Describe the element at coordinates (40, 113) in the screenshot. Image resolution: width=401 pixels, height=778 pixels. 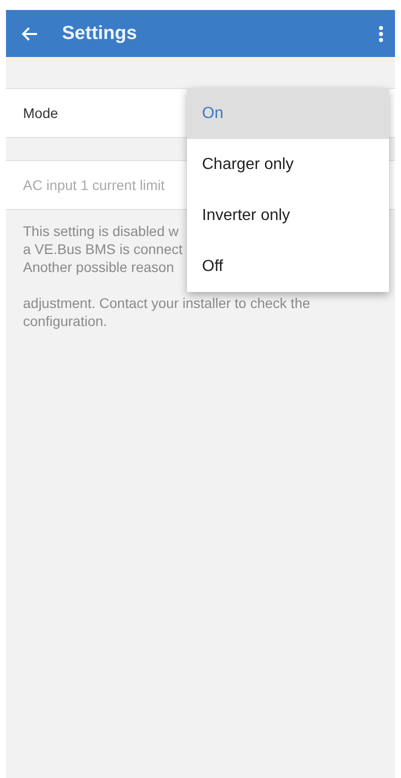
I see `setting-label: Mode` at that location.